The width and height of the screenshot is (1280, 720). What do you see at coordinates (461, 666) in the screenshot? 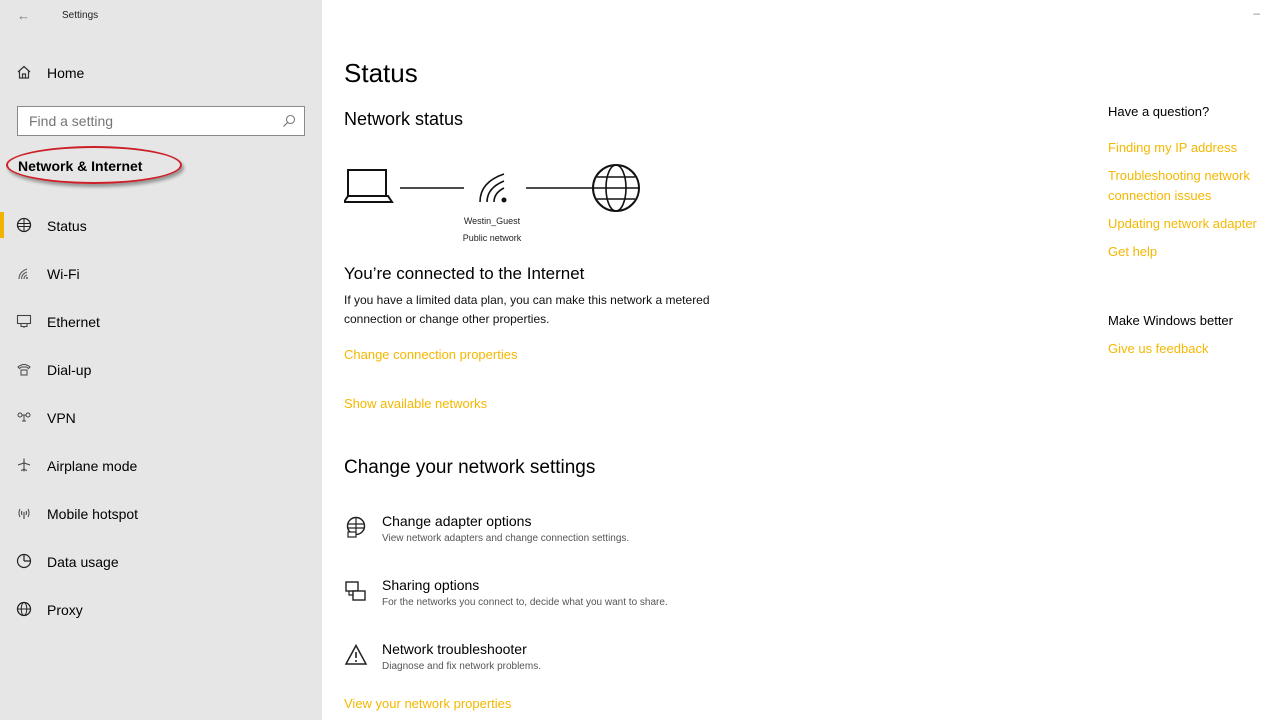
I see `option-description: Diagnose and fix network problems.` at bounding box center [461, 666].